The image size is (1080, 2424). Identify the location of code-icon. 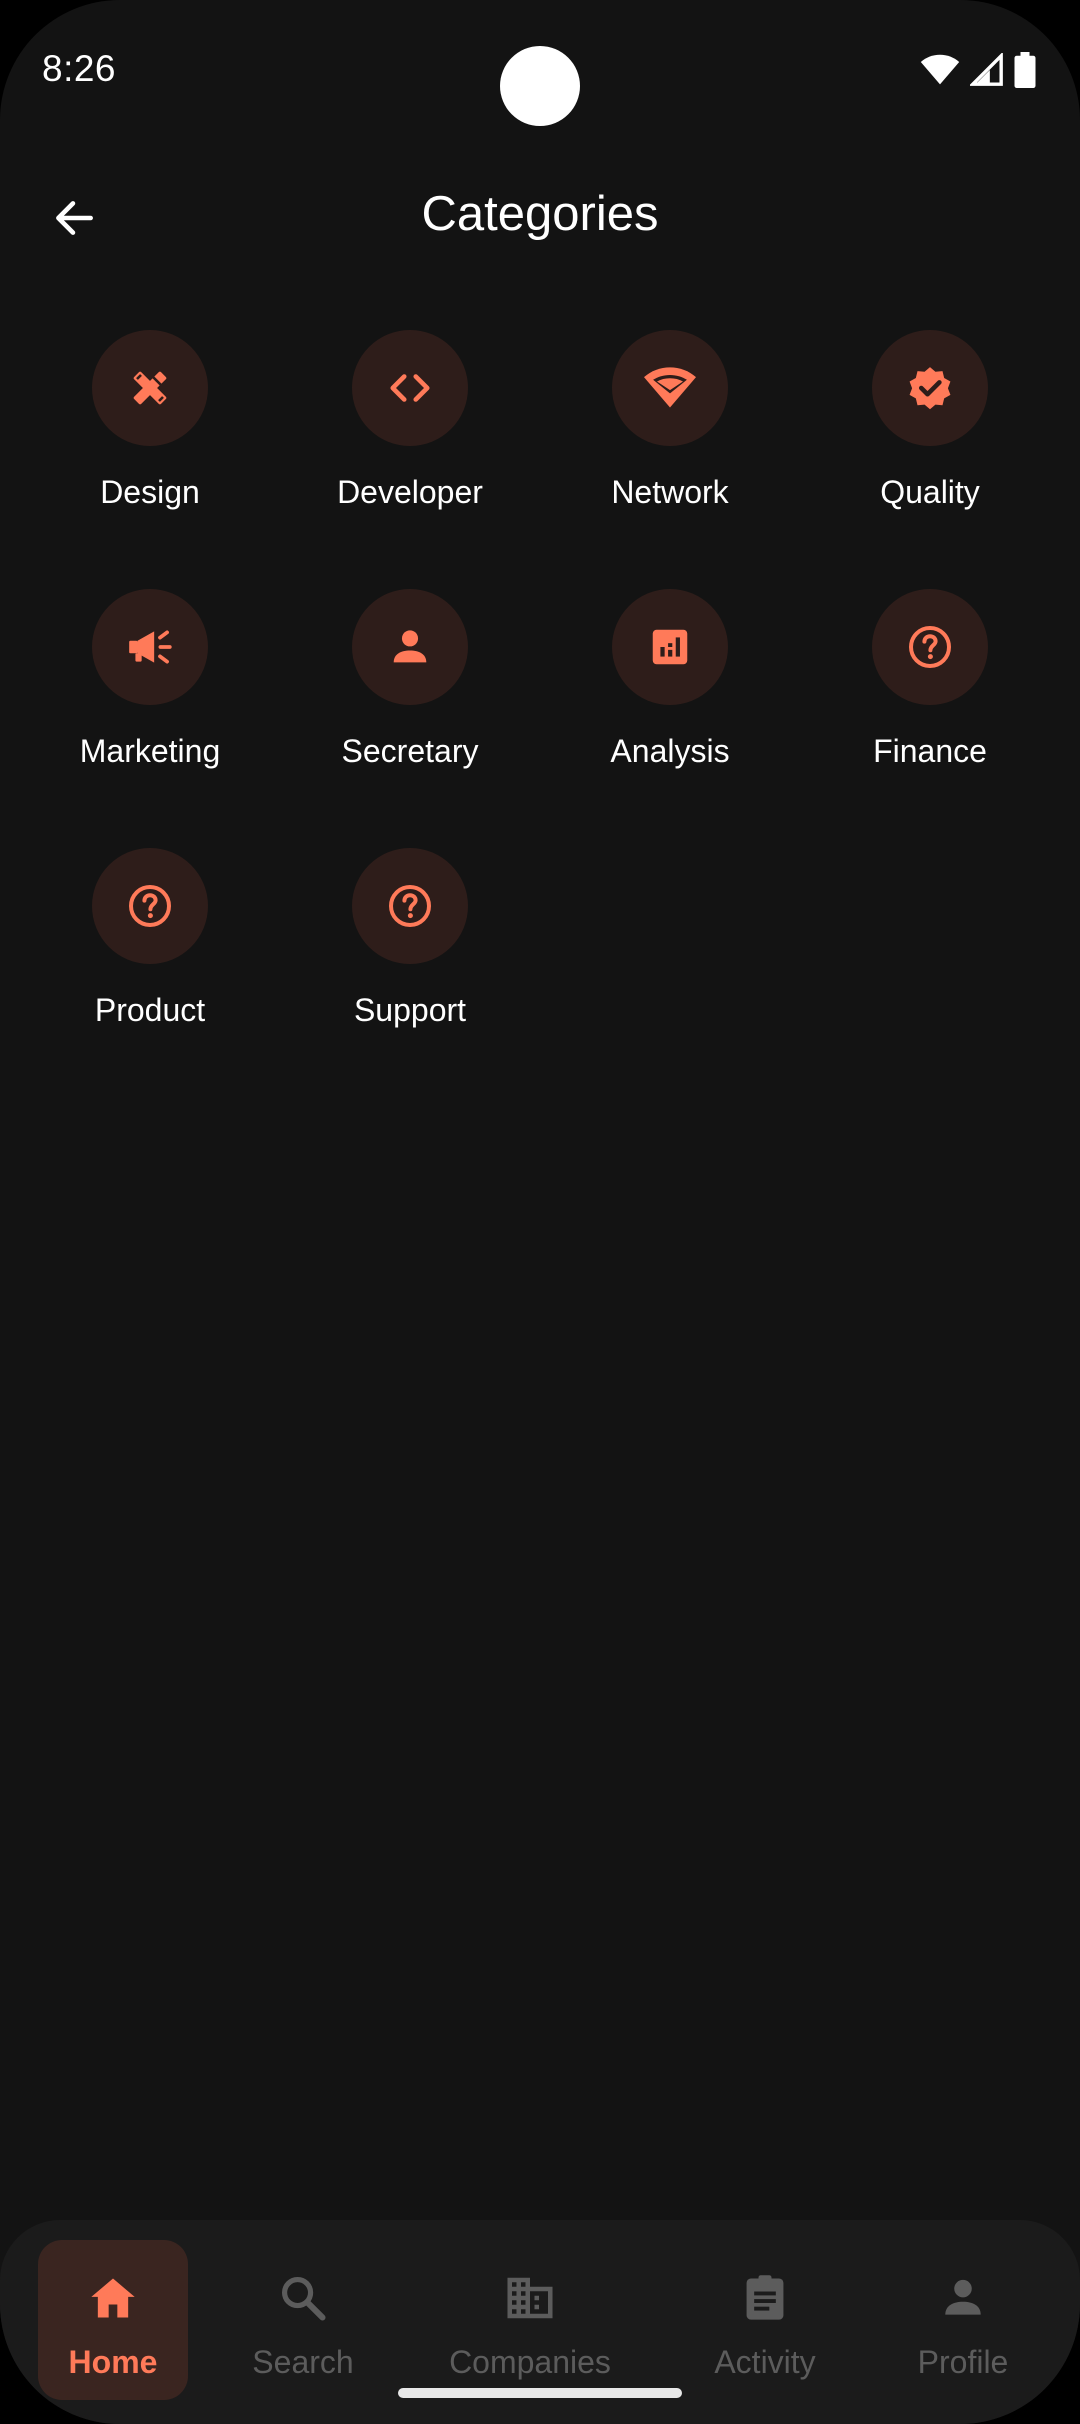
(410, 388).